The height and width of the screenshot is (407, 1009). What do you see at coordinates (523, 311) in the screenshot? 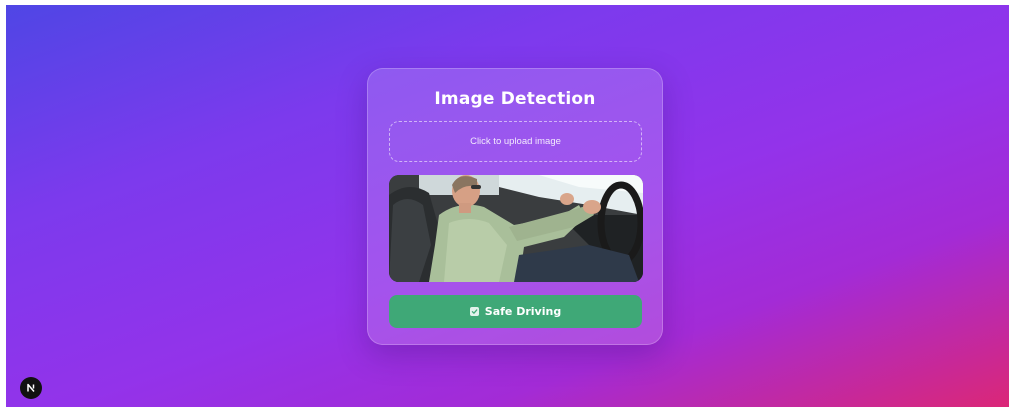
I see `result-label: Safe Driving` at bounding box center [523, 311].